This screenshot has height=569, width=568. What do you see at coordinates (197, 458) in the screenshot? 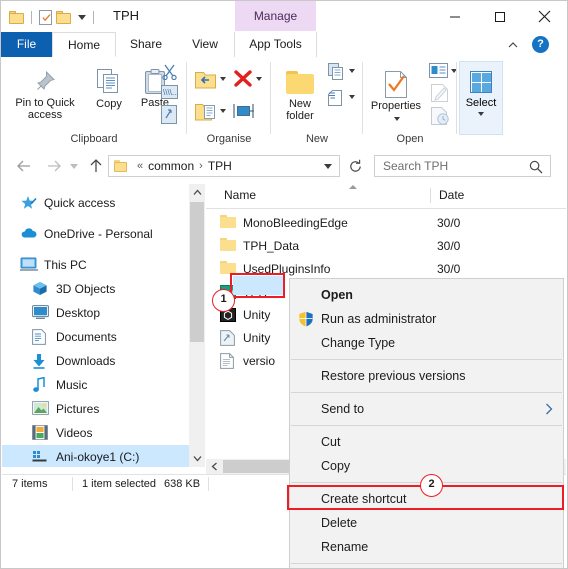
I see `scroll-down-icon` at bounding box center [197, 458].